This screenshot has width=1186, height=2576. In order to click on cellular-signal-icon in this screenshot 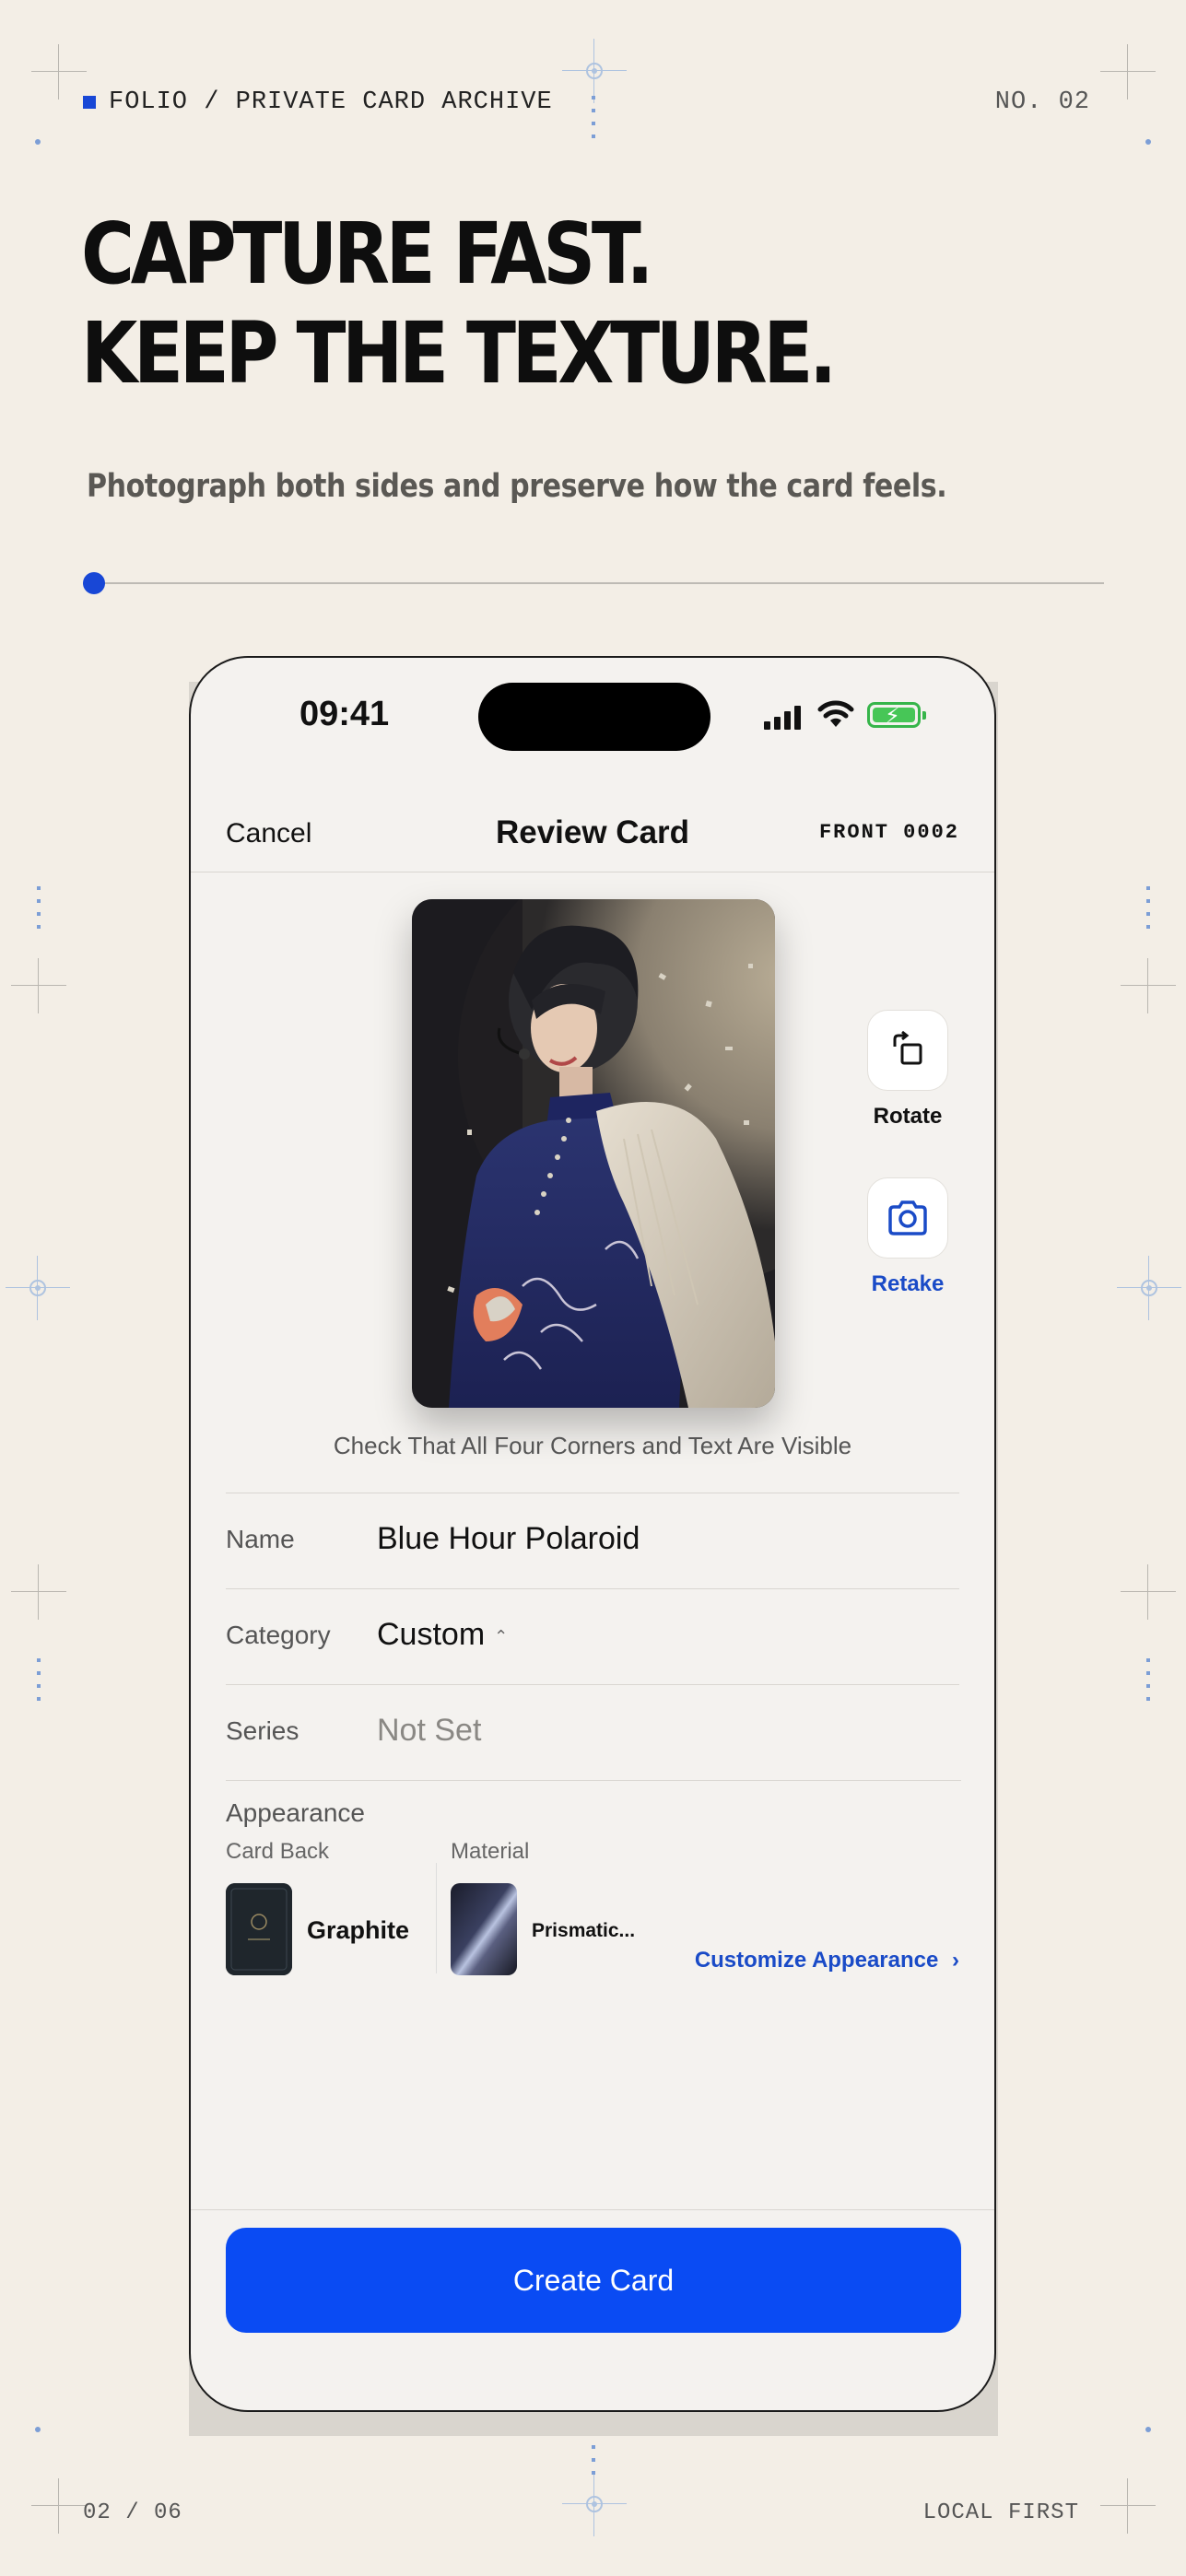, I will do `click(782, 718)`.